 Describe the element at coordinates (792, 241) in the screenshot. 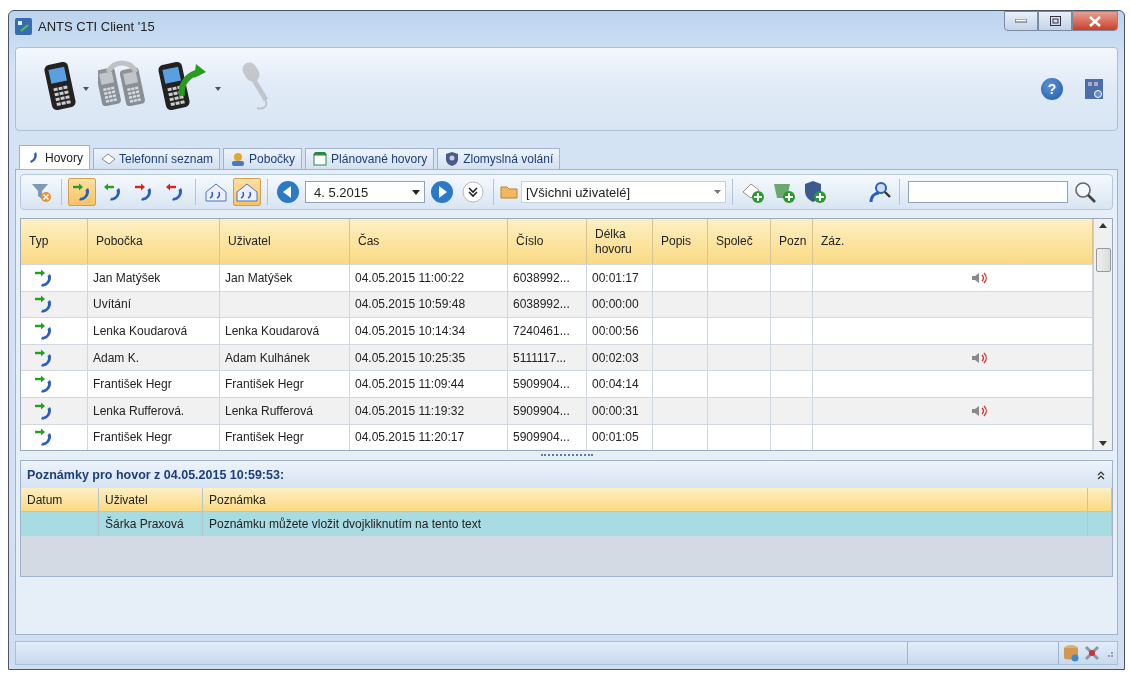

I see `column-header: Pozn` at that location.